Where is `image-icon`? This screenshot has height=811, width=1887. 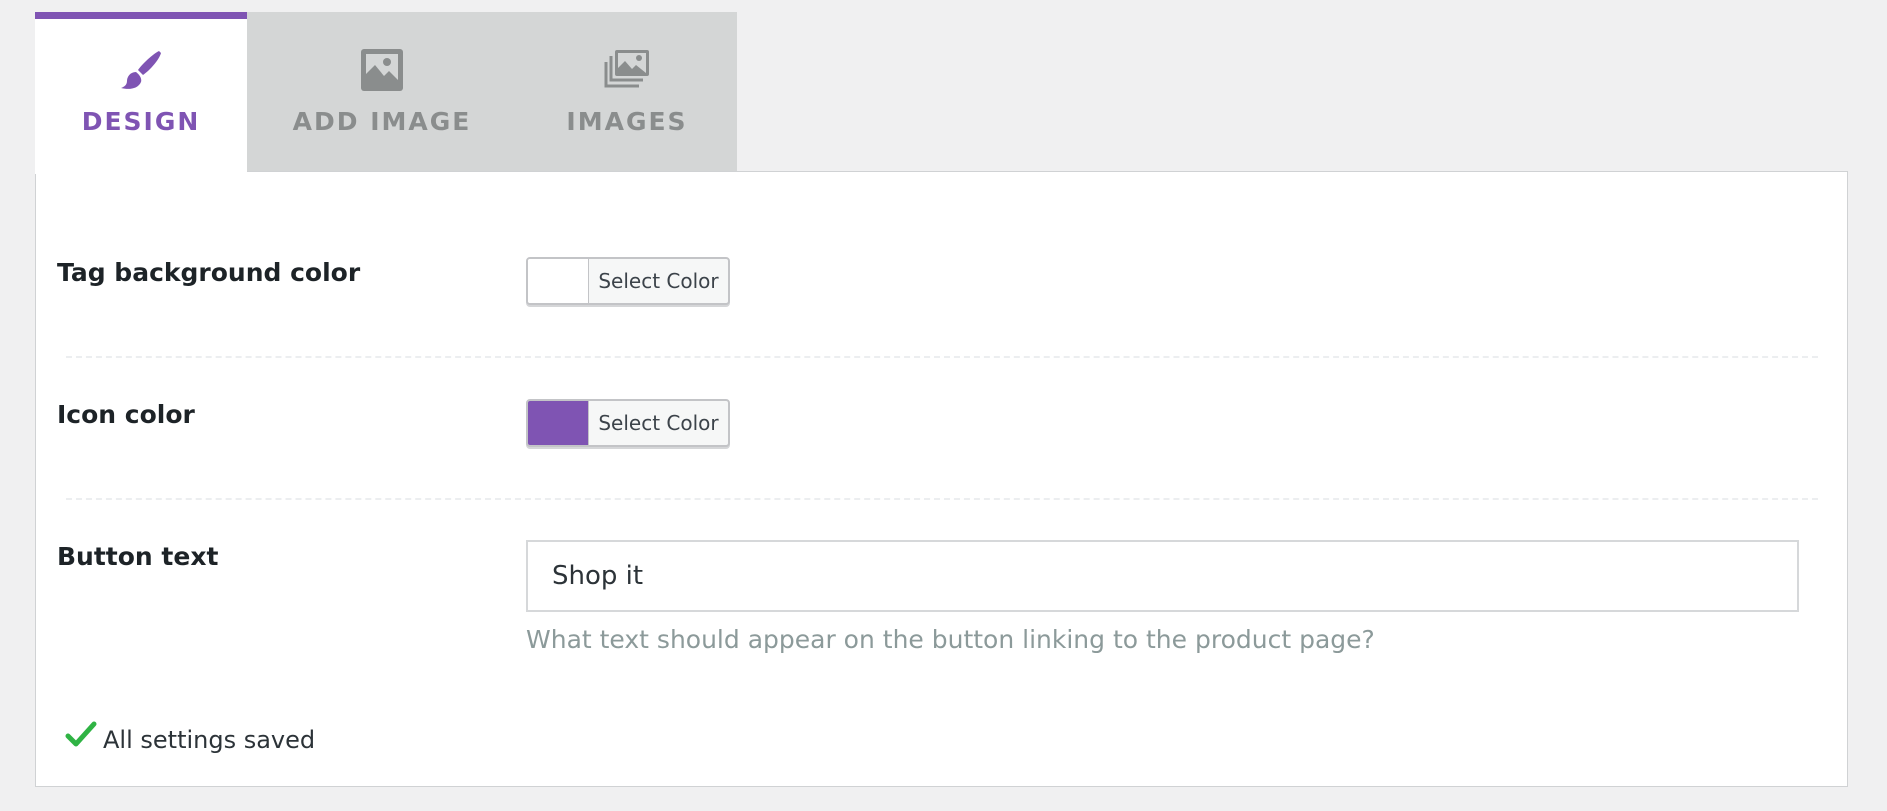
image-icon is located at coordinates (382, 70).